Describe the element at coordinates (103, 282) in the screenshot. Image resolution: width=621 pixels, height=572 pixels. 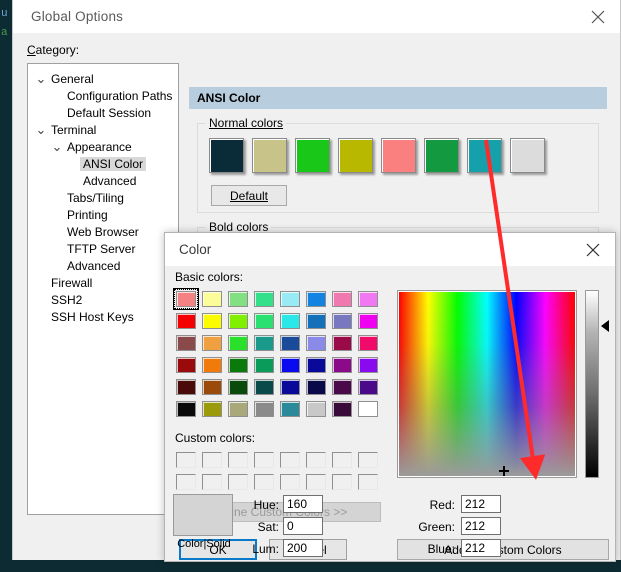
I see `tree-item-firewall: Firewall` at that location.